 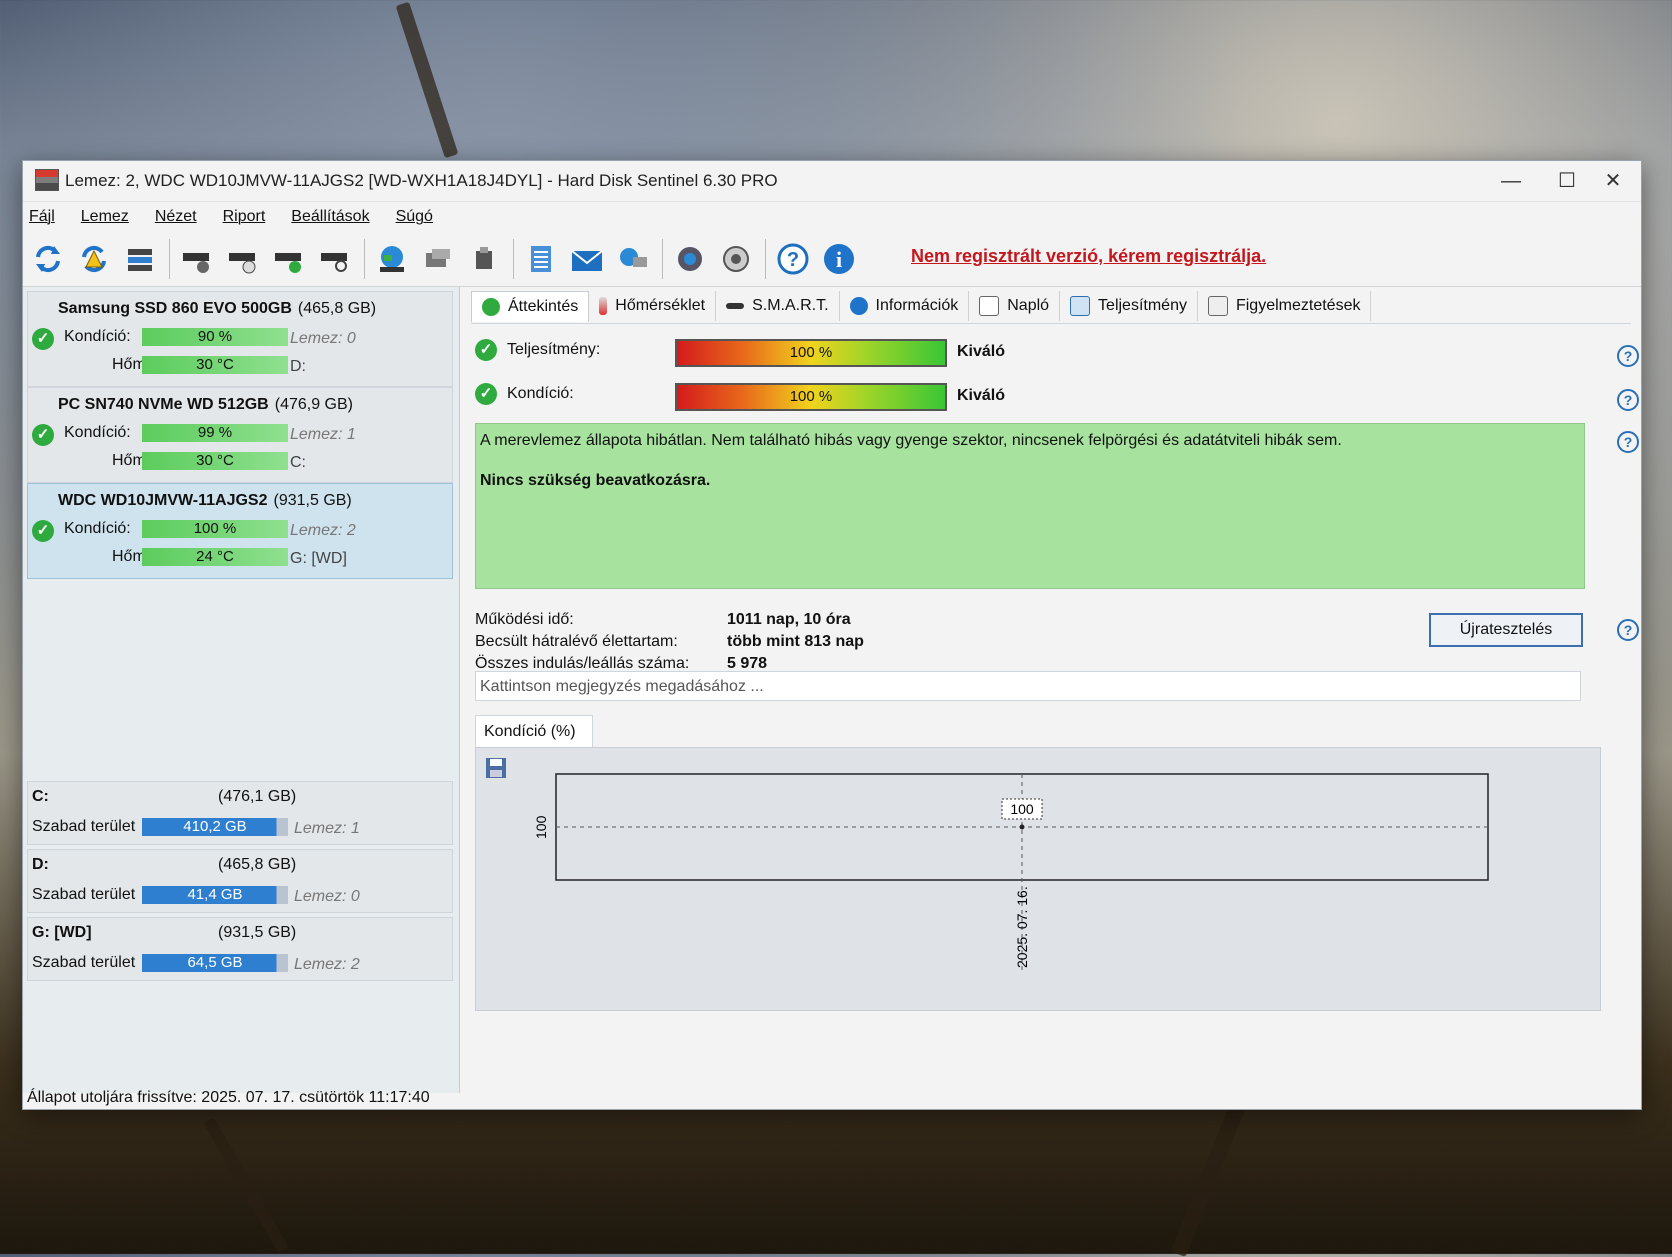 I want to click on performance-bar: 100 %, so click(x=811, y=353).